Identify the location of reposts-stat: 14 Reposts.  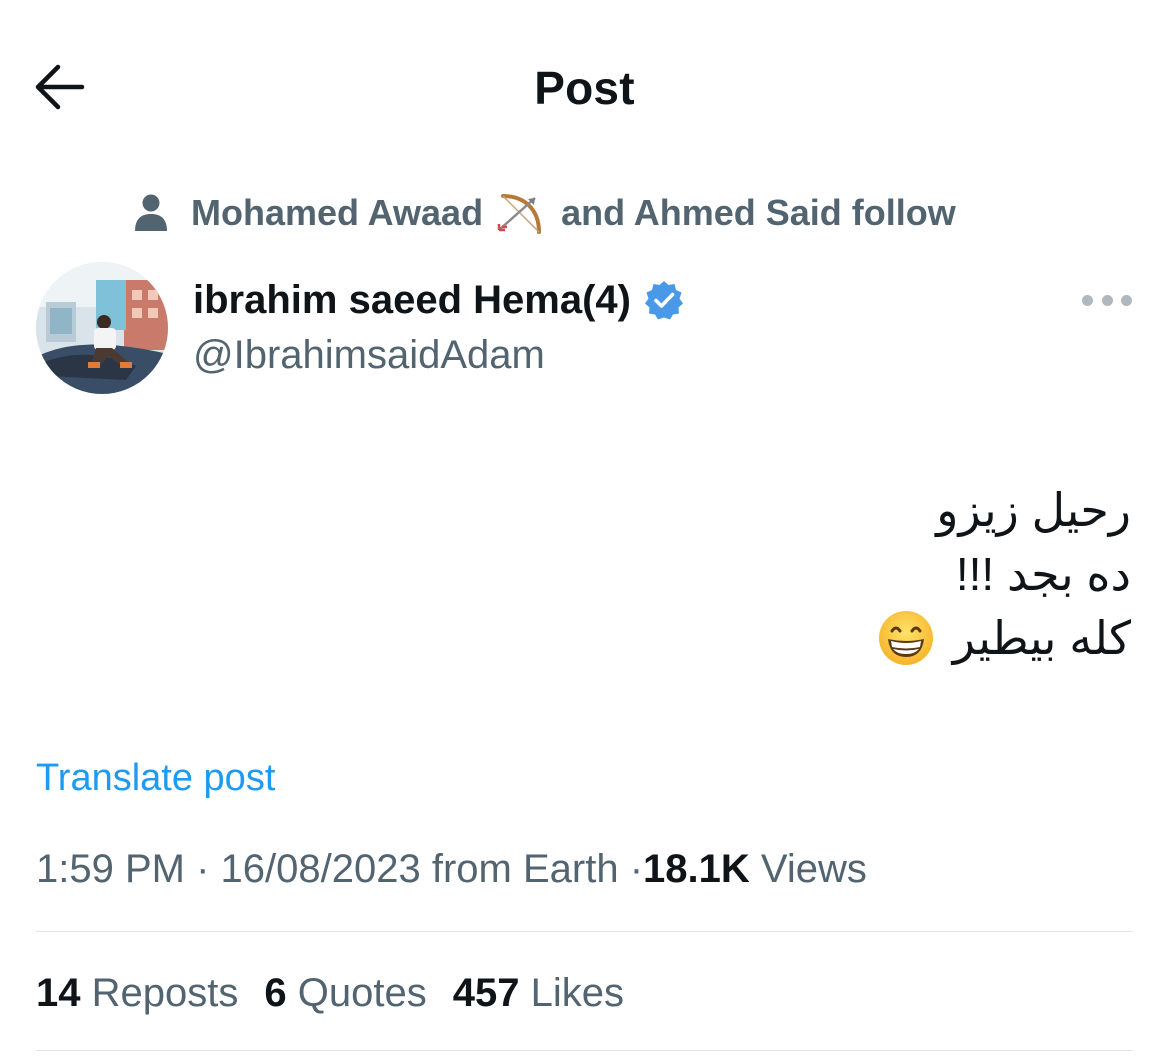
(137, 993).